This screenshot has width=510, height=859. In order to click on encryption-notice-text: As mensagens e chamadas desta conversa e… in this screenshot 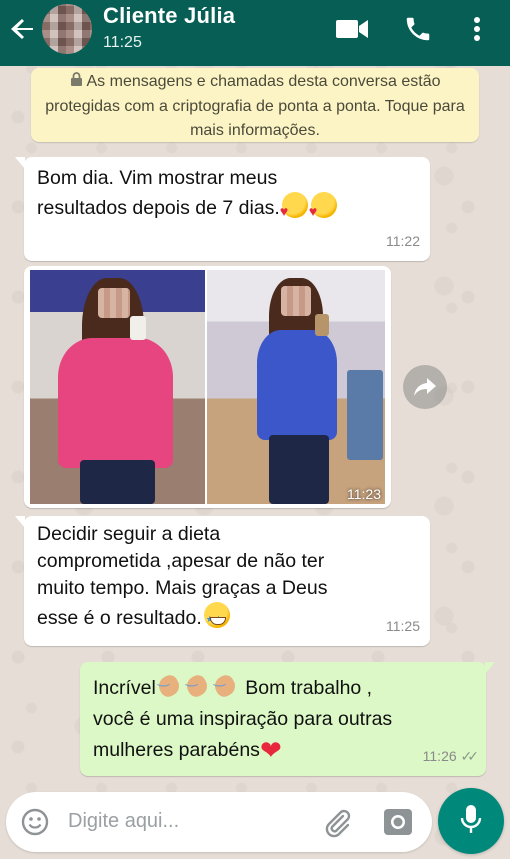, I will do `click(255, 106)`.